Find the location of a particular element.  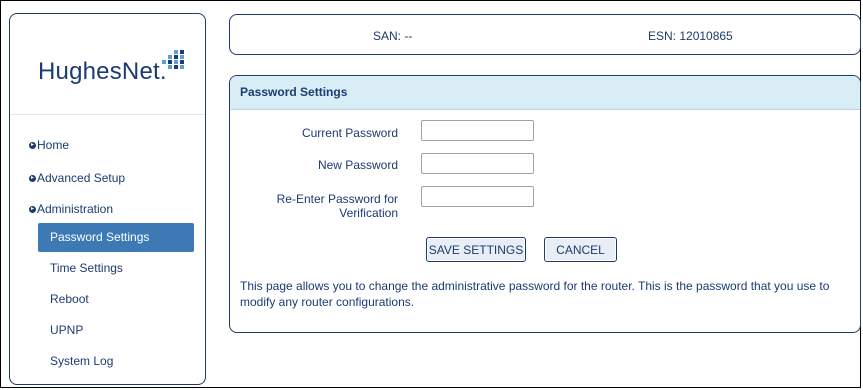

new-password-label: New Password is located at coordinates (357, 165).